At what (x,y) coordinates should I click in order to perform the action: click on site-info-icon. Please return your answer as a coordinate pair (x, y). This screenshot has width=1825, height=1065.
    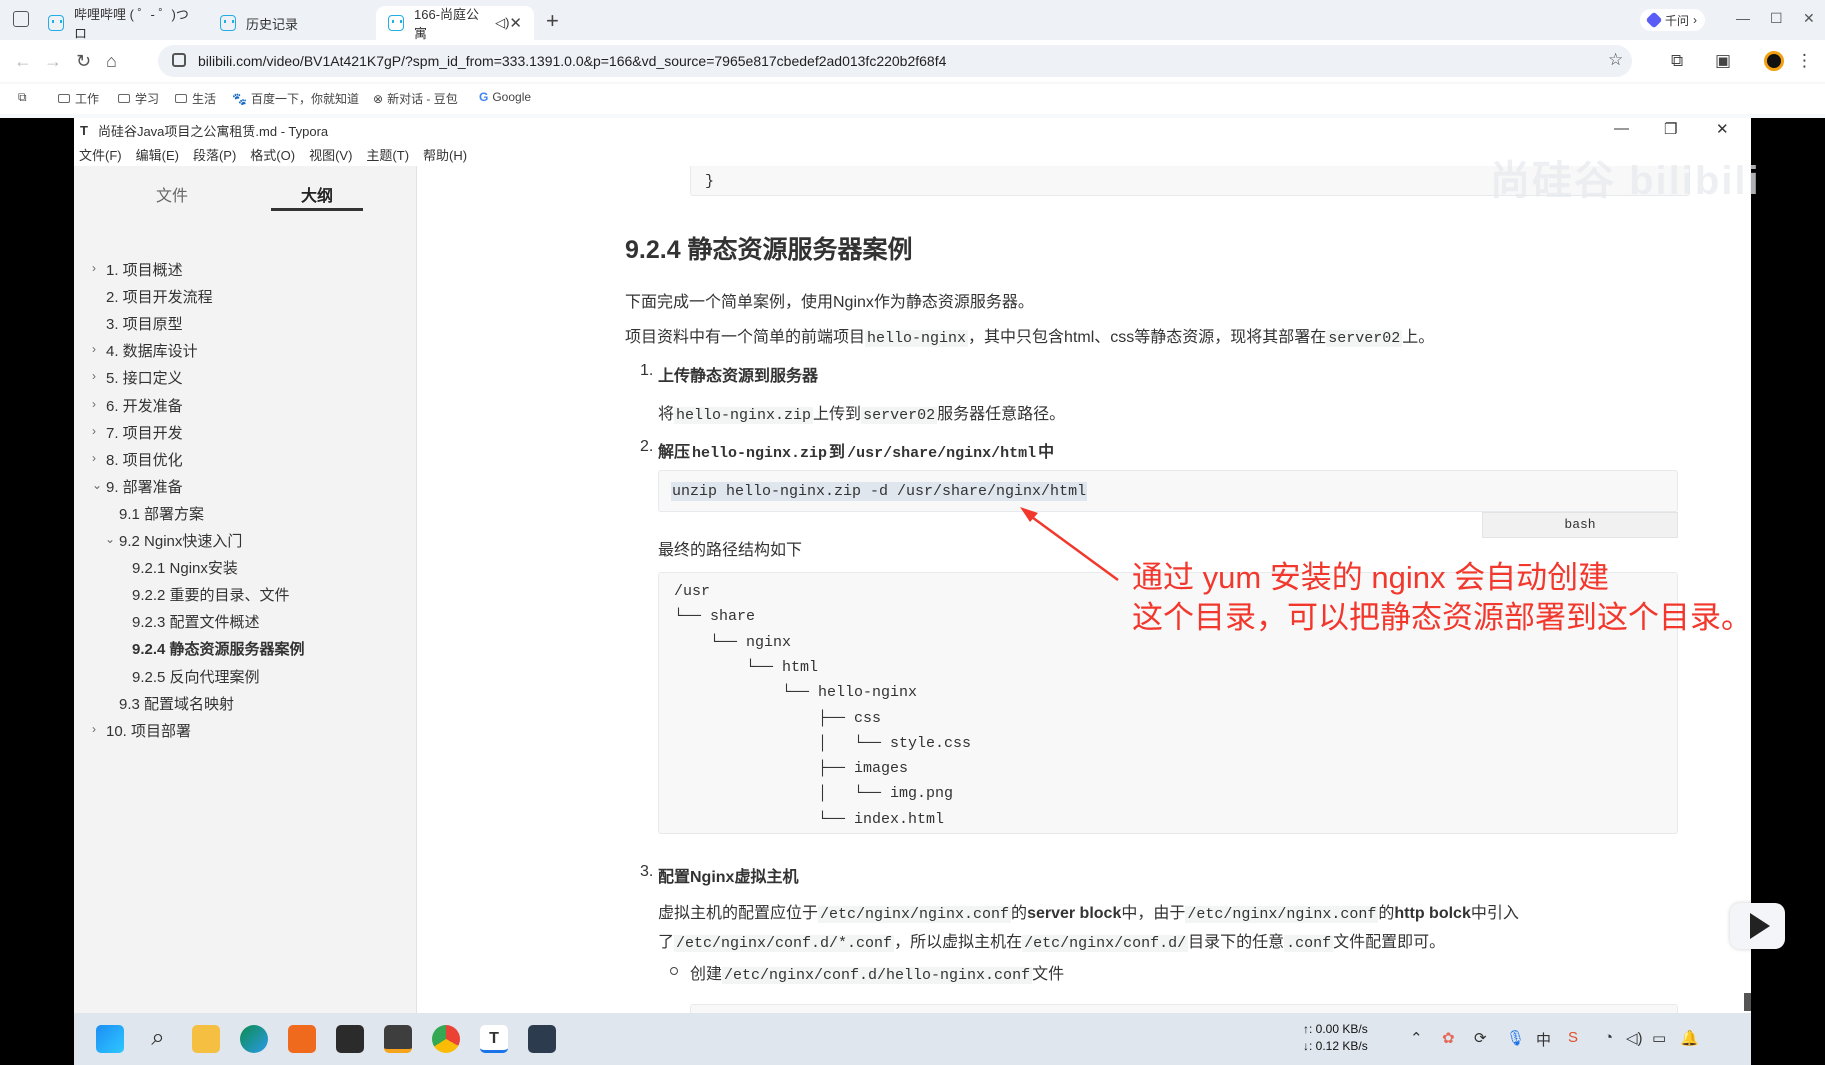
    Looking at the image, I should click on (179, 60).